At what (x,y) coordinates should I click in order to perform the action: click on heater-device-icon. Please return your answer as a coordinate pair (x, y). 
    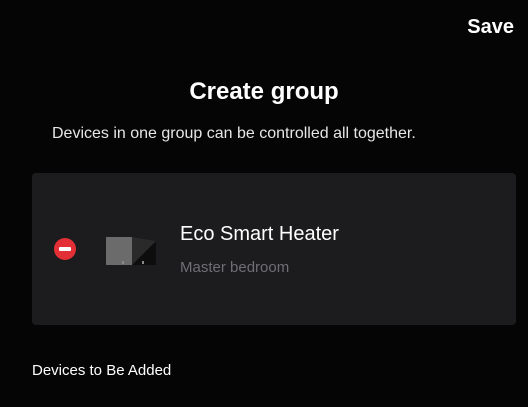
    Looking at the image, I should click on (131, 251).